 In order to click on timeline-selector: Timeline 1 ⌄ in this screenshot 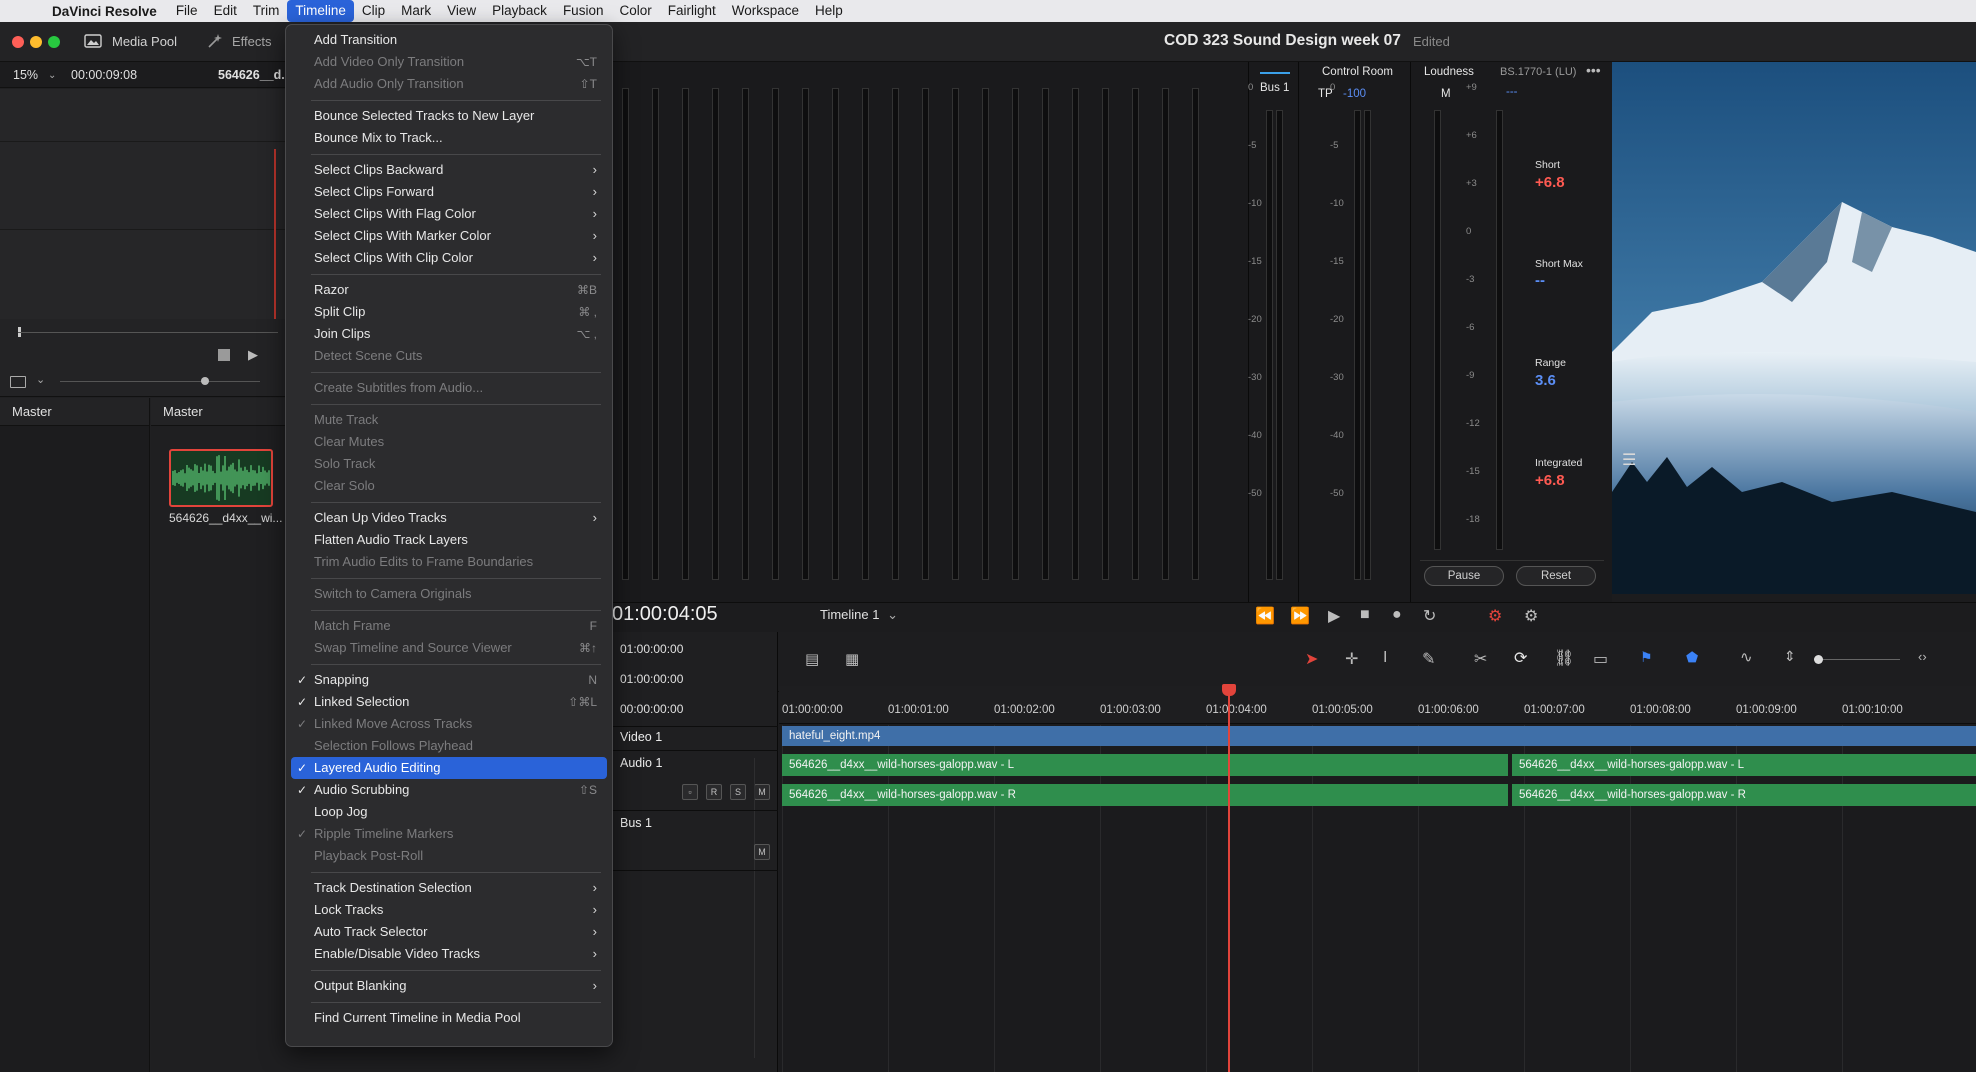, I will do `click(859, 615)`.